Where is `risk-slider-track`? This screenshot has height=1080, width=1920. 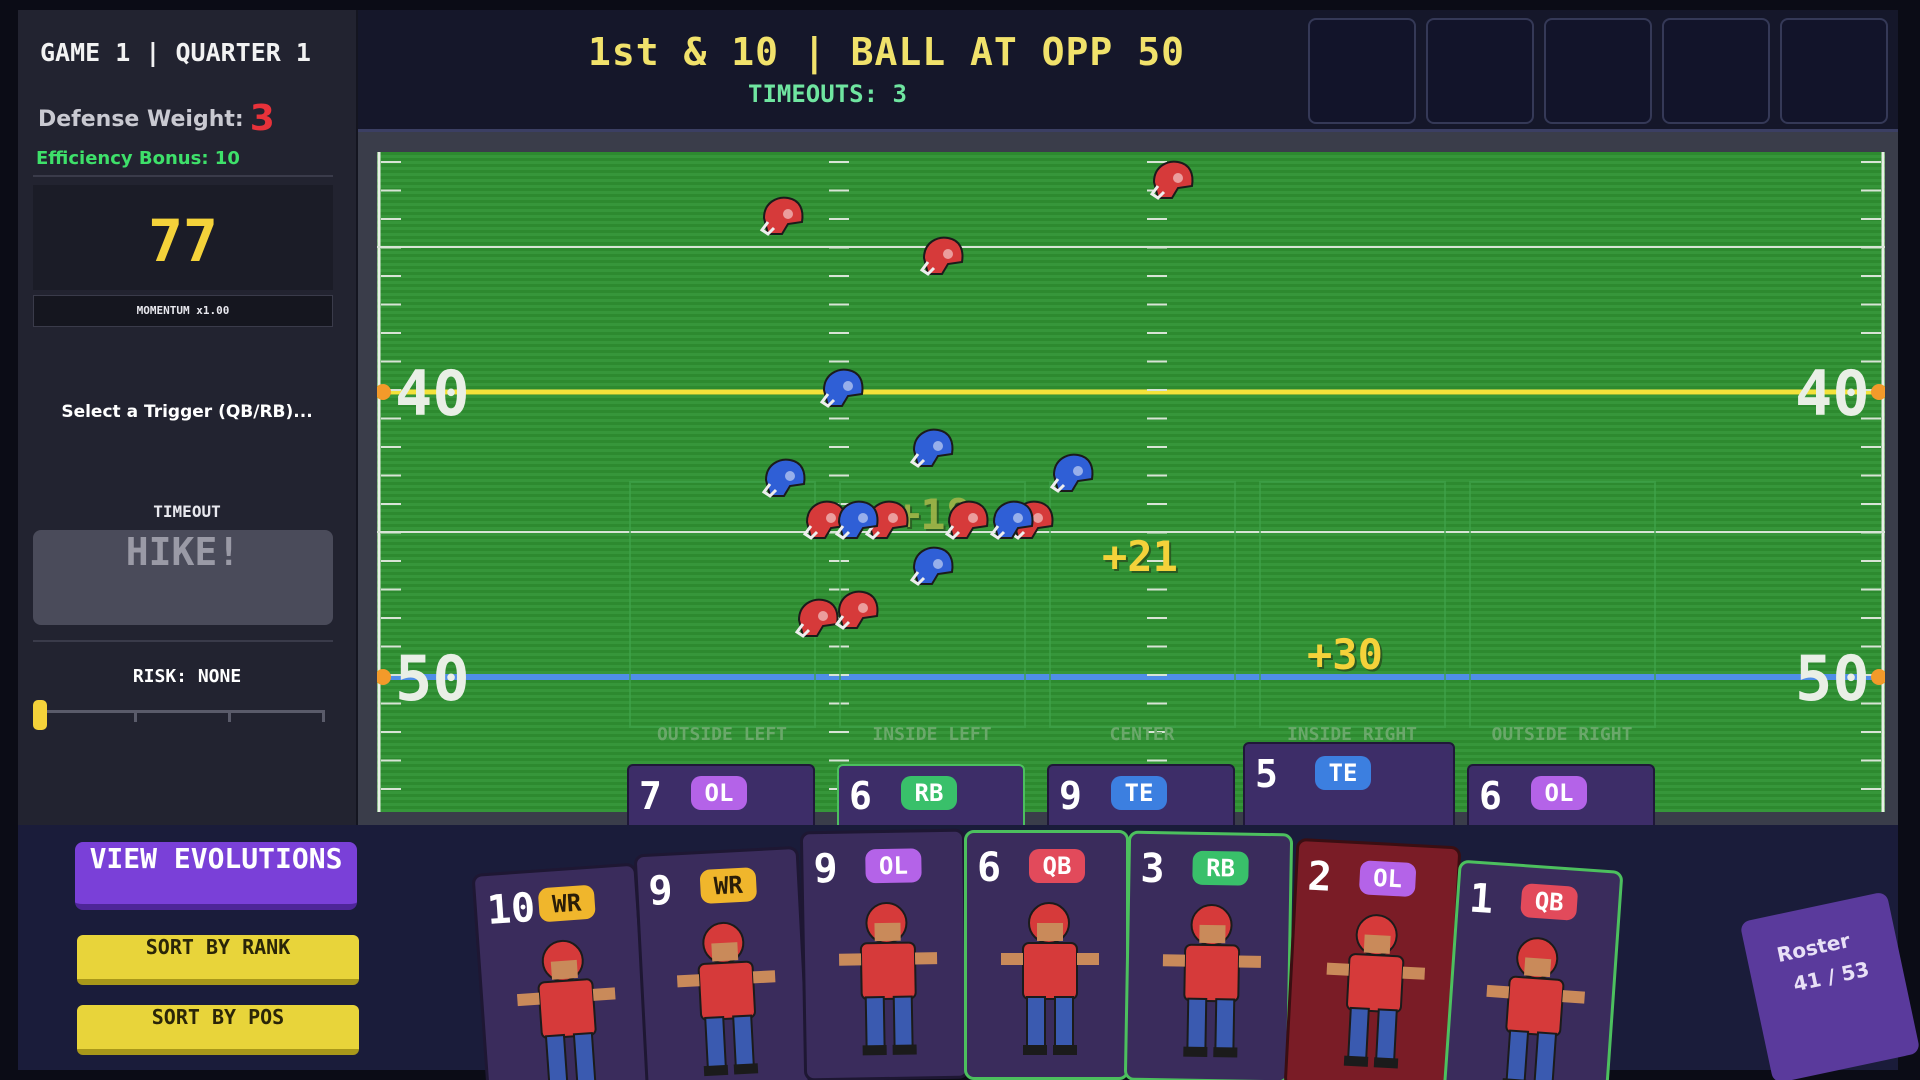
risk-slider-track is located at coordinates (182, 716).